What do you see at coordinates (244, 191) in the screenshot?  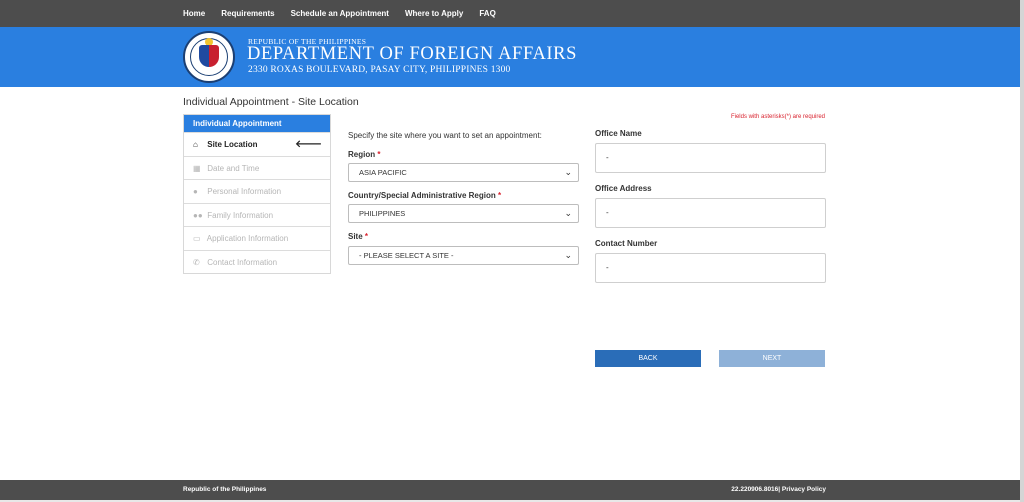 I see `step-label: Personal Information` at bounding box center [244, 191].